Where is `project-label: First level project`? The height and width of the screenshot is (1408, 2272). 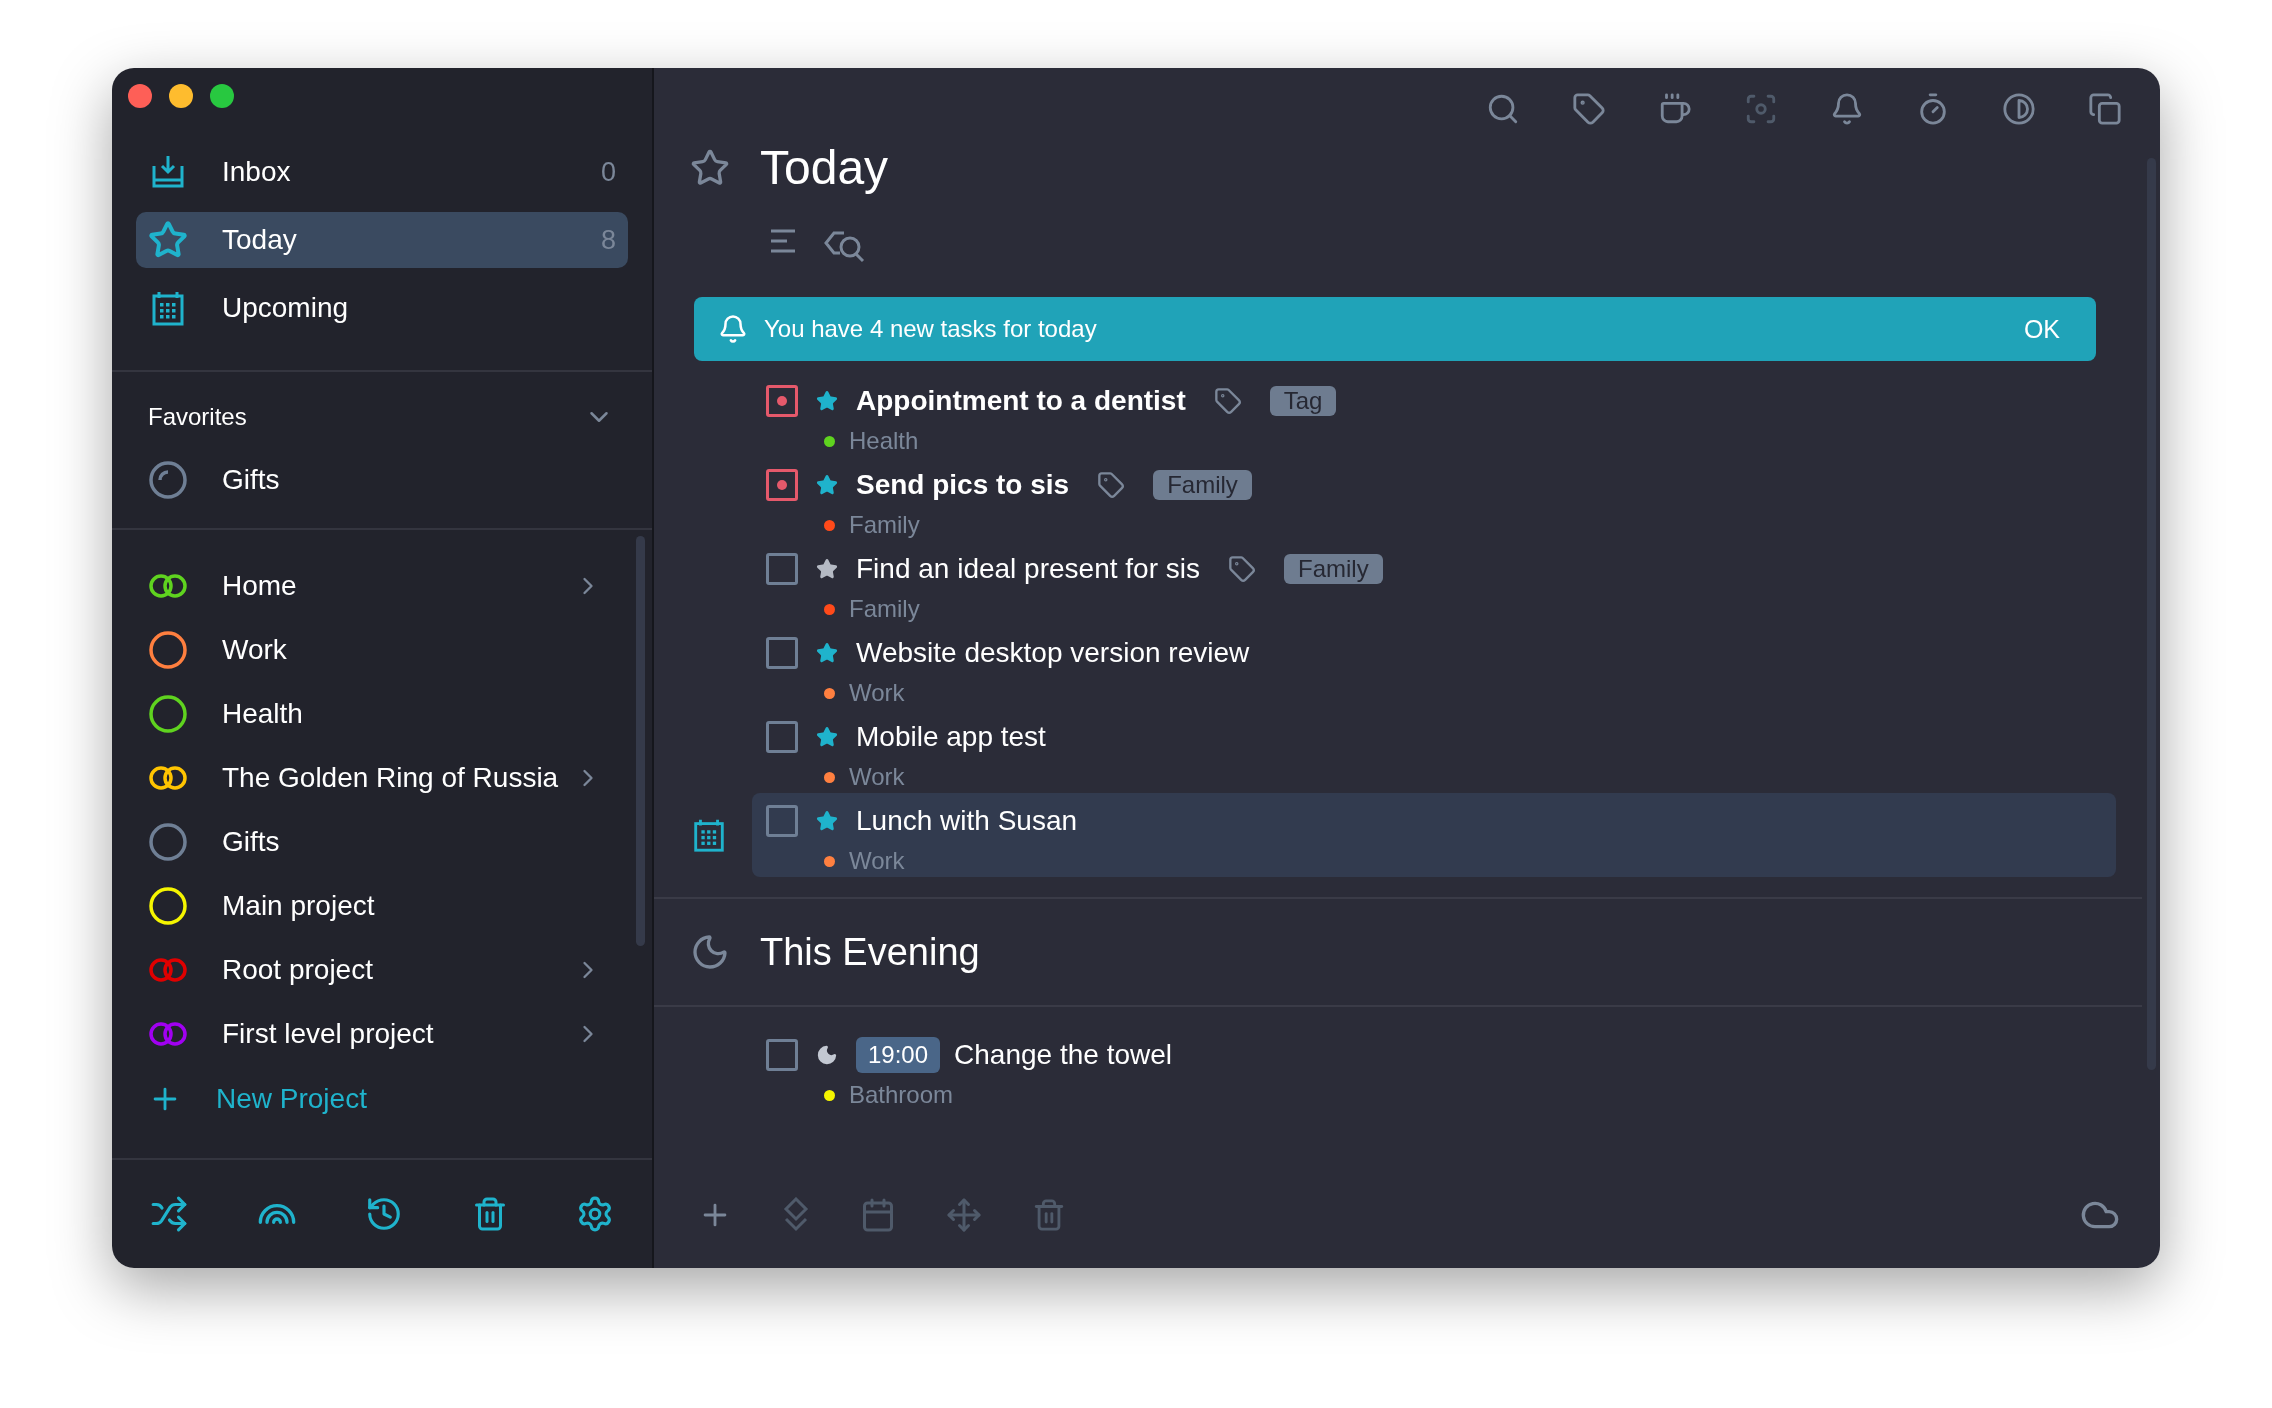
project-label: First level project is located at coordinates (328, 1034).